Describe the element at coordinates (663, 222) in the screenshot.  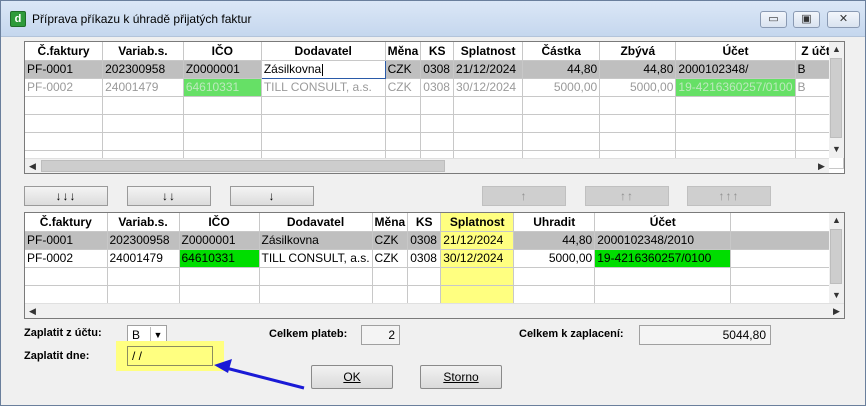
I see `column-header: Účet` at that location.